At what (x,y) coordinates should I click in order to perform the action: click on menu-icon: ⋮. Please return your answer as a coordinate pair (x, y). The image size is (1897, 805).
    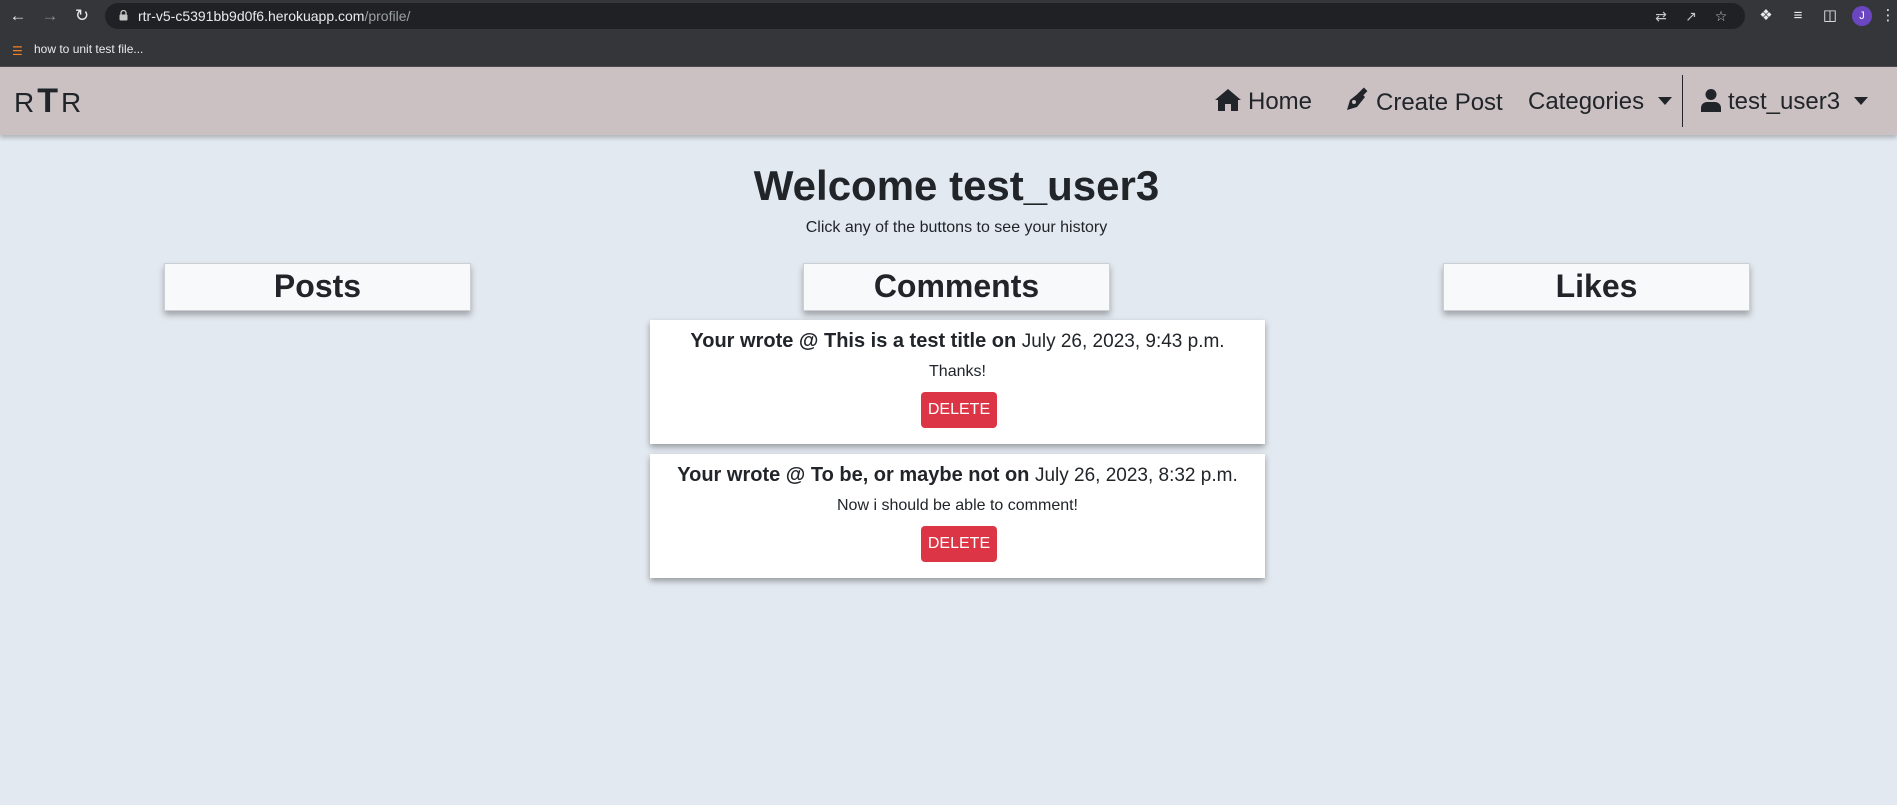
    Looking at the image, I should click on (1888, 16).